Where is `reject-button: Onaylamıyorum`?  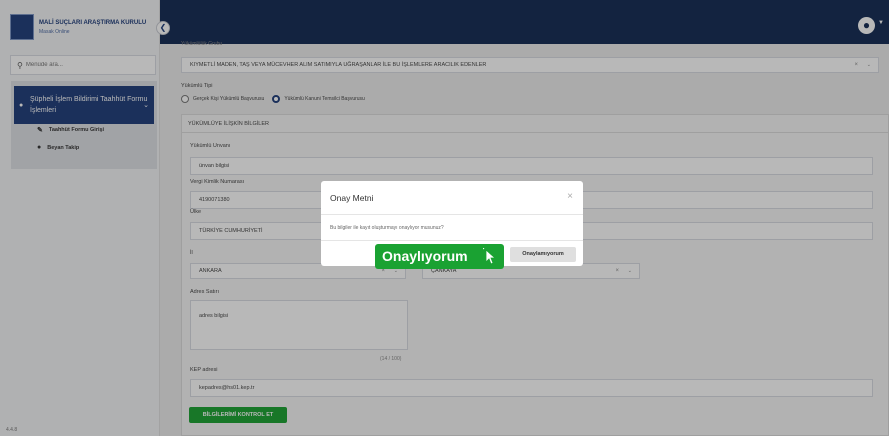 reject-button: Onaylamıyorum is located at coordinates (543, 254).